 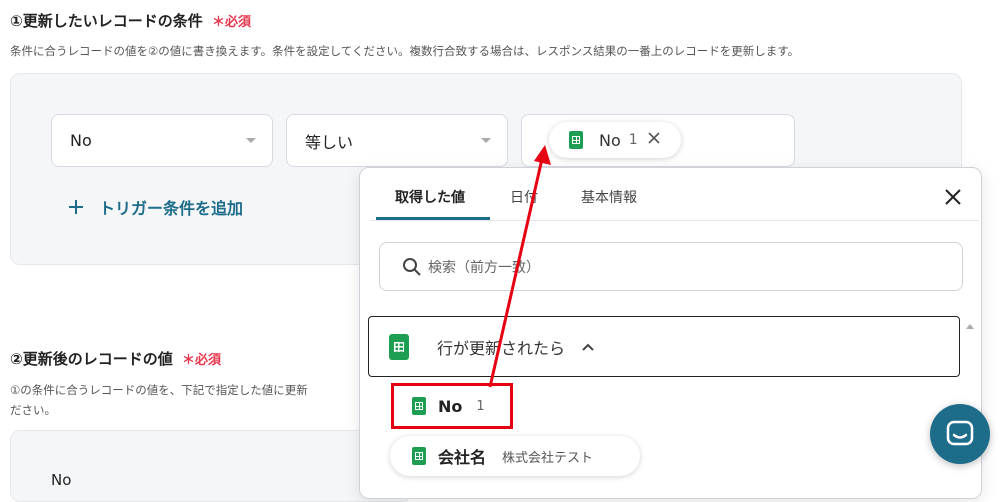 I want to click on chat-support-button, so click(x=960, y=434).